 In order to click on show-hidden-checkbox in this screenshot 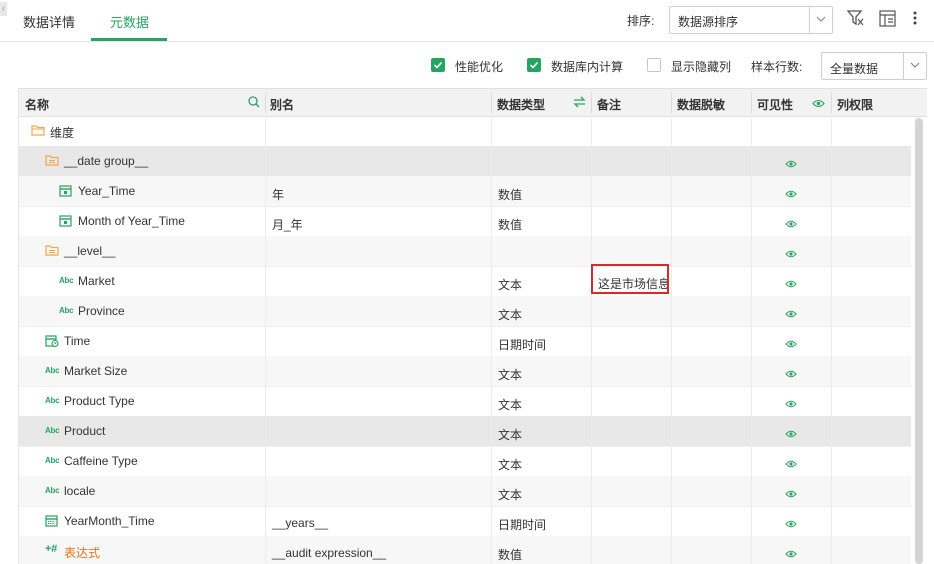, I will do `click(654, 65)`.